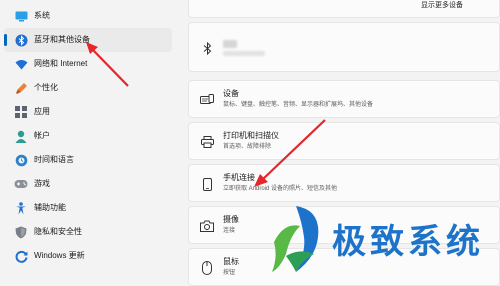 The image size is (500, 286). I want to click on device-status-redacted, so click(244, 53).